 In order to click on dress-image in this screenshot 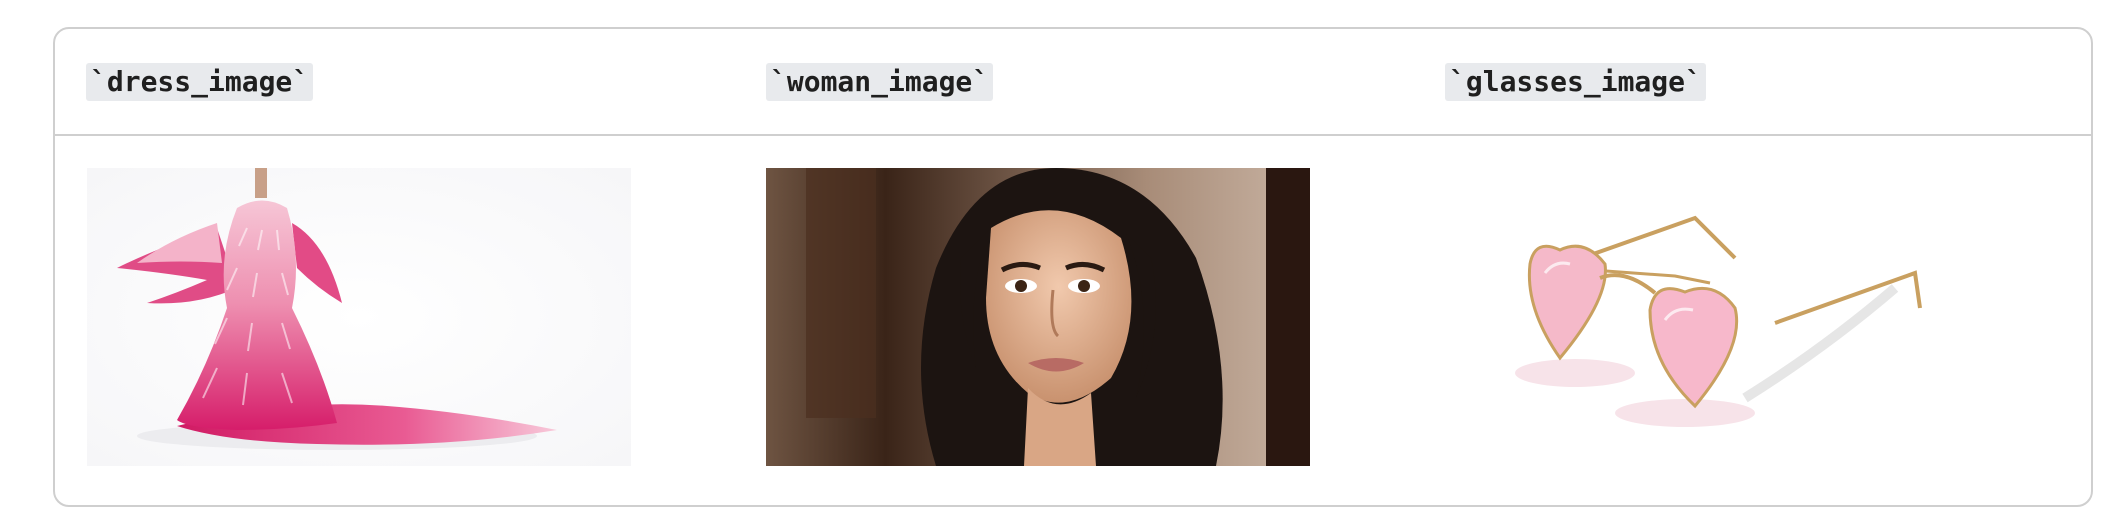, I will do `click(359, 317)`.